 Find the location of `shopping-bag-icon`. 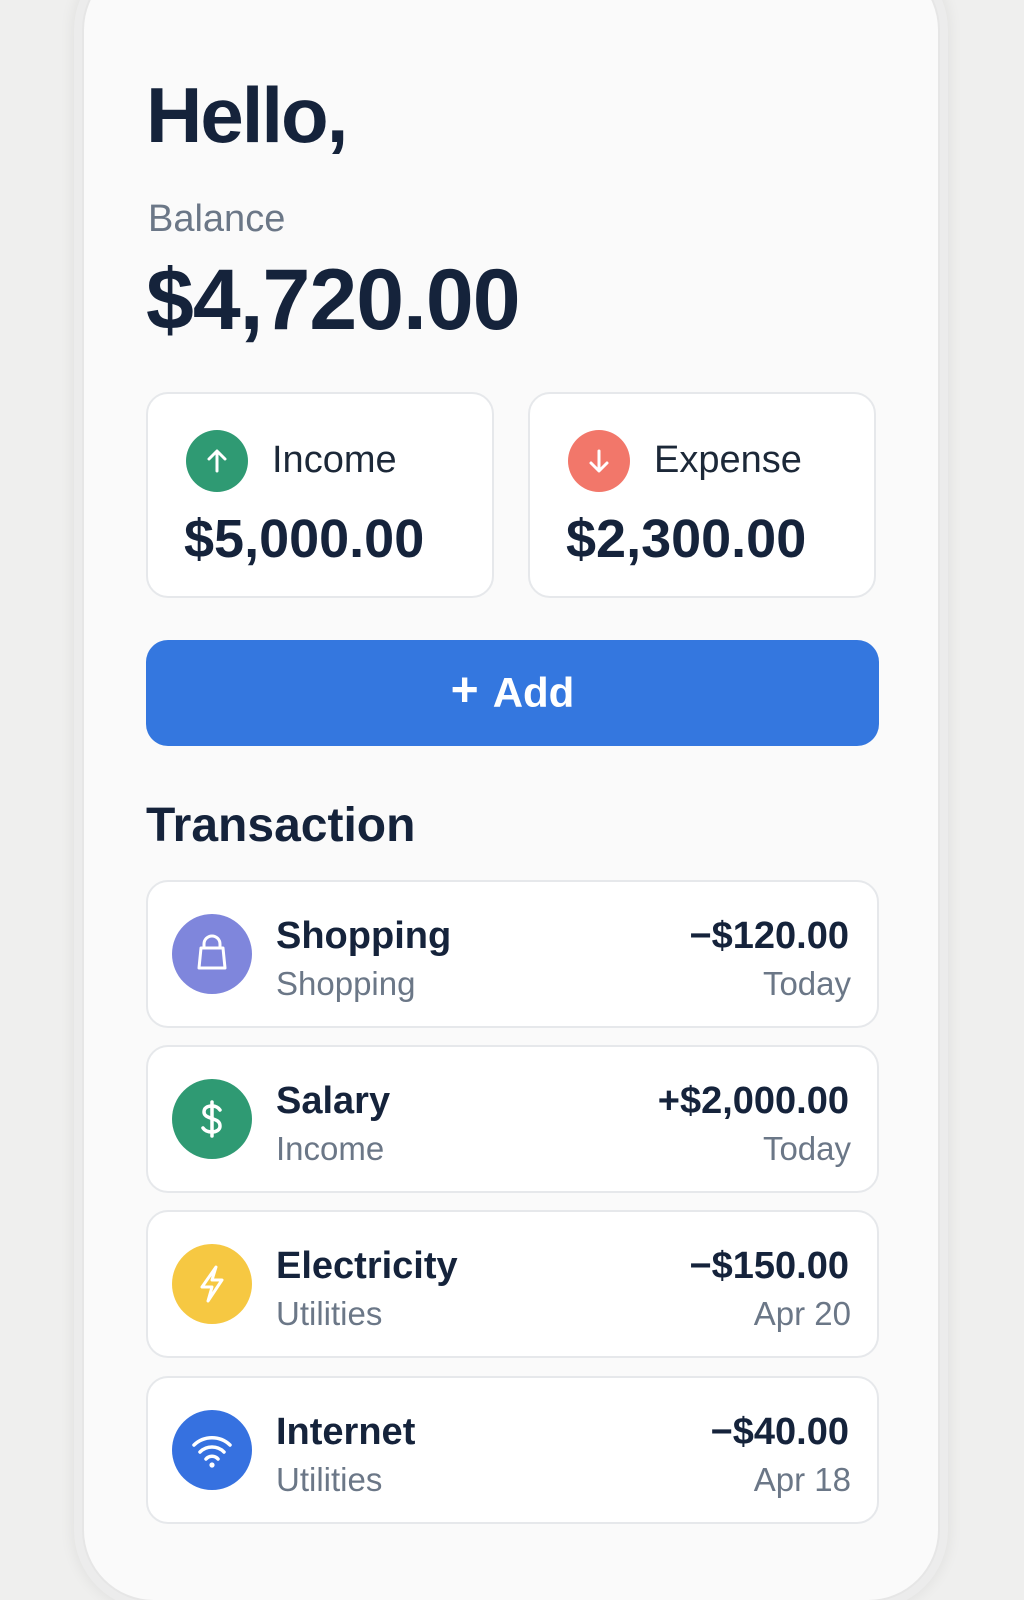

shopping-bag-icon is located at coordinates (212, 954).